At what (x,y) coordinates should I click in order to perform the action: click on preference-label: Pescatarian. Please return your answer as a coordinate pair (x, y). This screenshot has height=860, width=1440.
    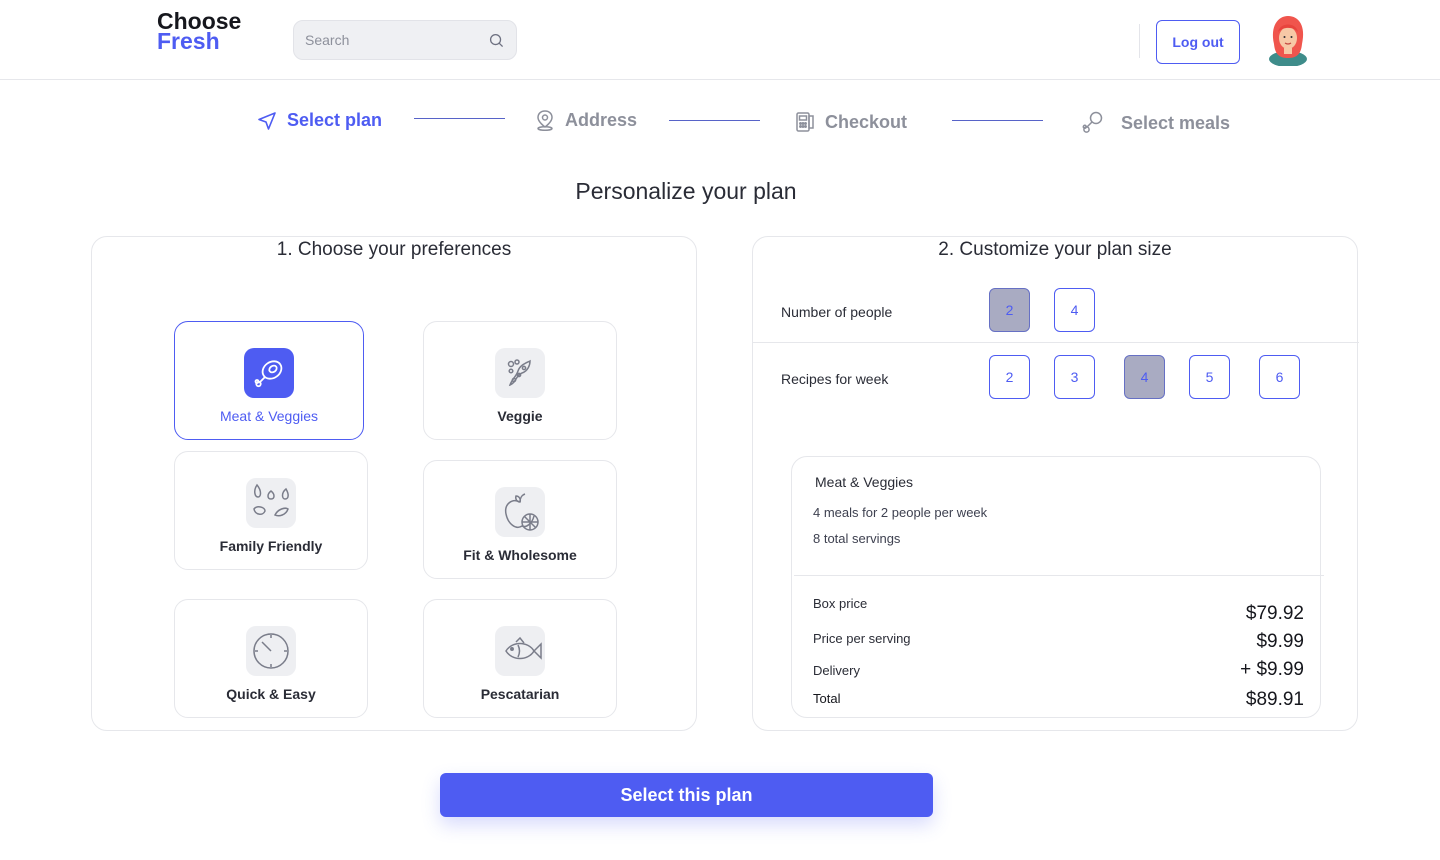
    Looking at the image, I should click on (520, 694).